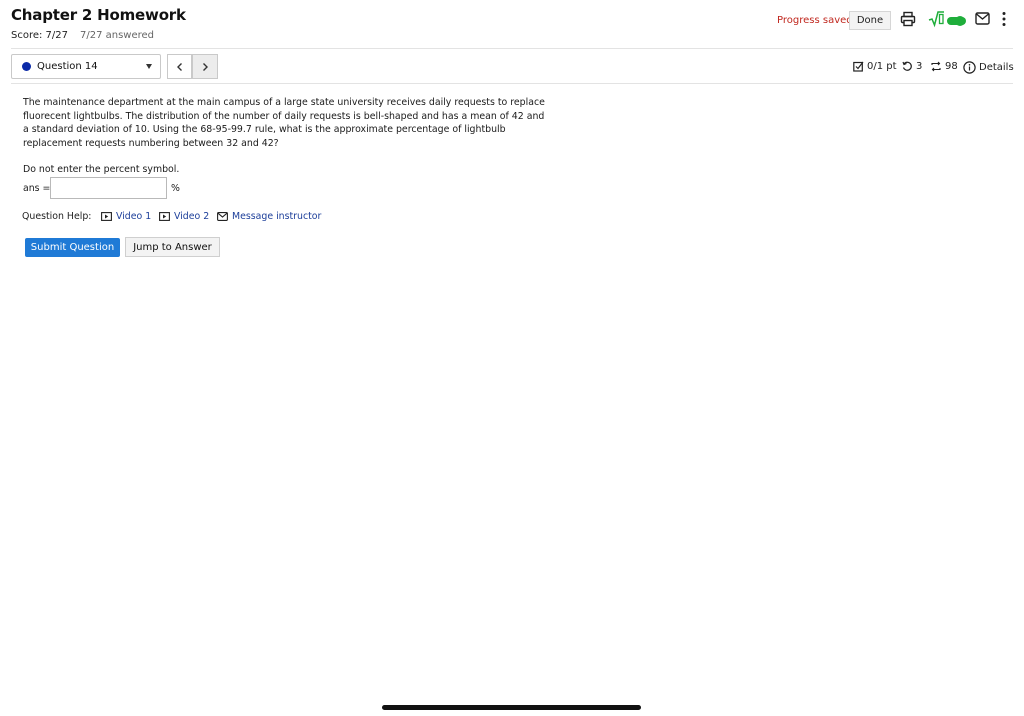  I want to click on jump-to-answer-button: Jump to Answer, so click(172, 247).